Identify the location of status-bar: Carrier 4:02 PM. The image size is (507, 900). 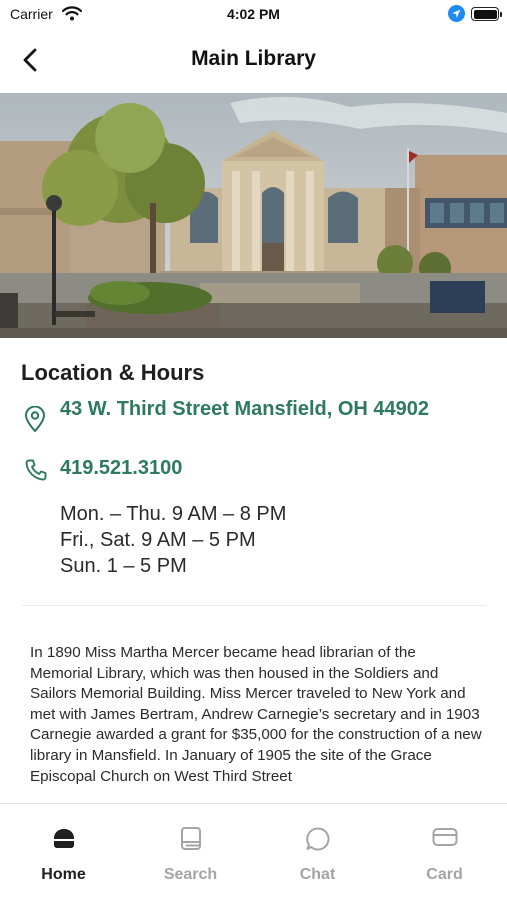
(253, 15).